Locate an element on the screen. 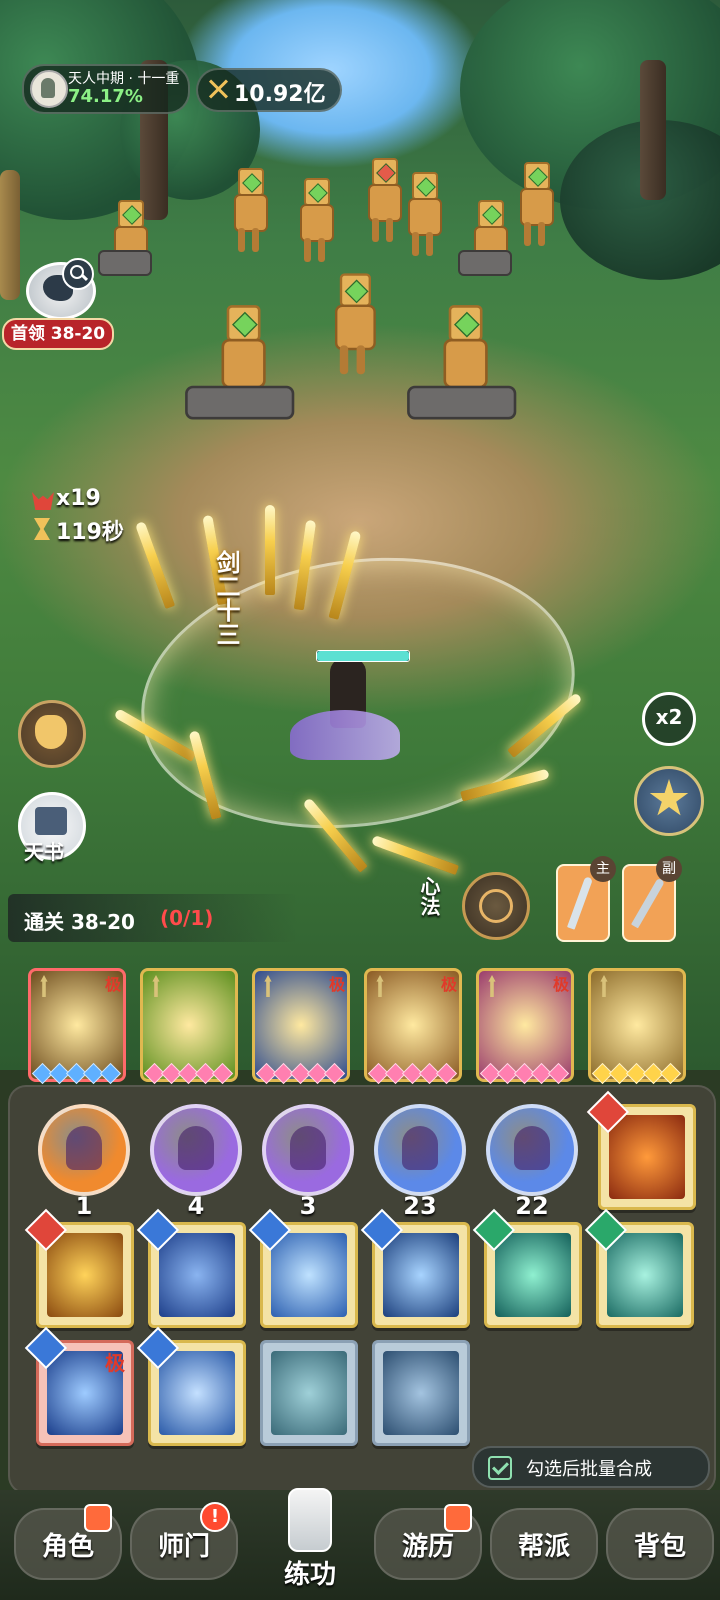  nav-sect: 师门 ! is located at coordinates (184, 1541).